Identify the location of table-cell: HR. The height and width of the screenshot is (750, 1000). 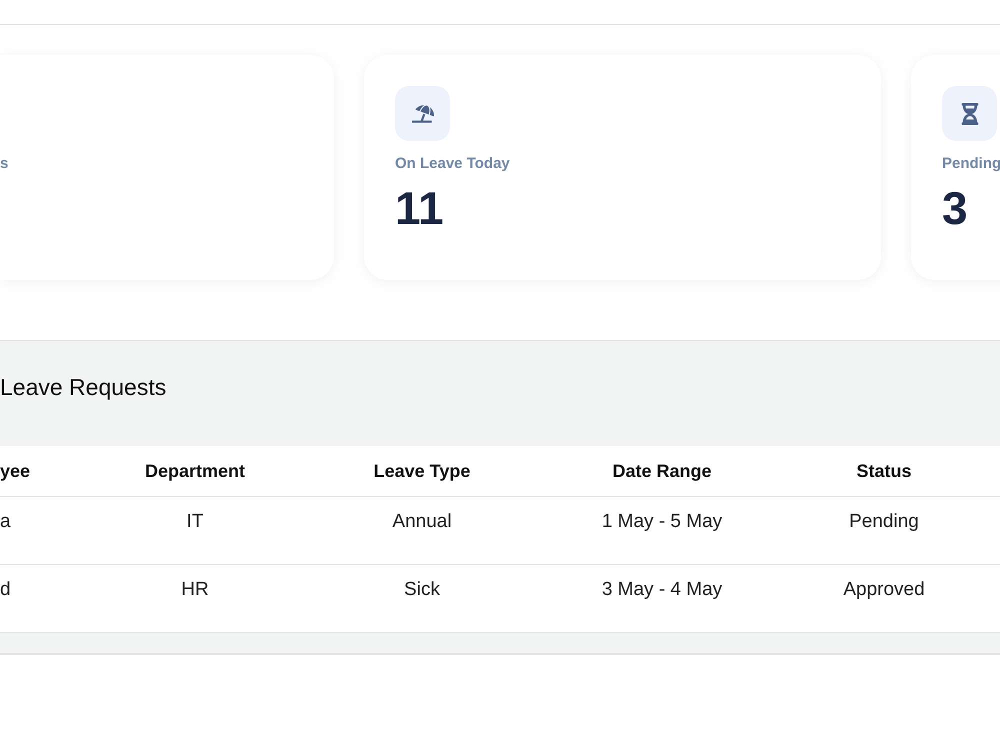
(195, 590).